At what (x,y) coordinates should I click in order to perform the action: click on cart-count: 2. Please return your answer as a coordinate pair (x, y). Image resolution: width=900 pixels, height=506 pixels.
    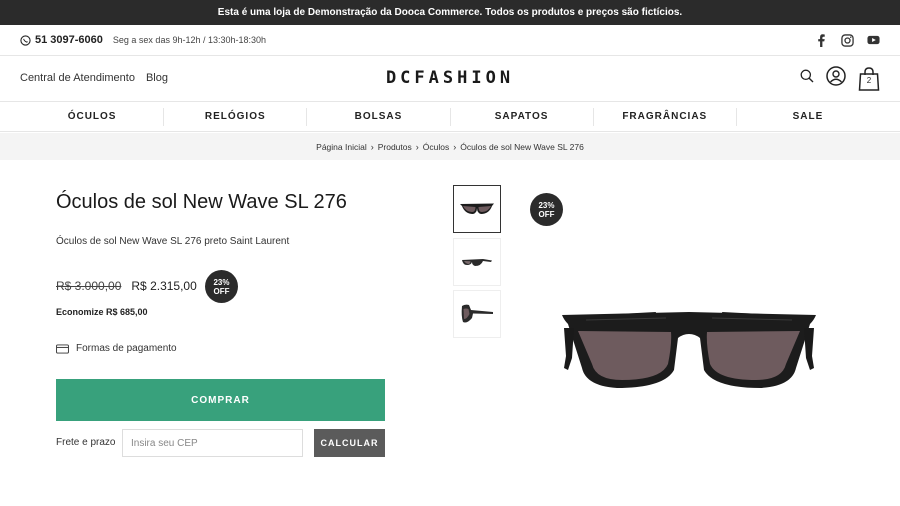
    Looking at the image, I should click on (869, 80).